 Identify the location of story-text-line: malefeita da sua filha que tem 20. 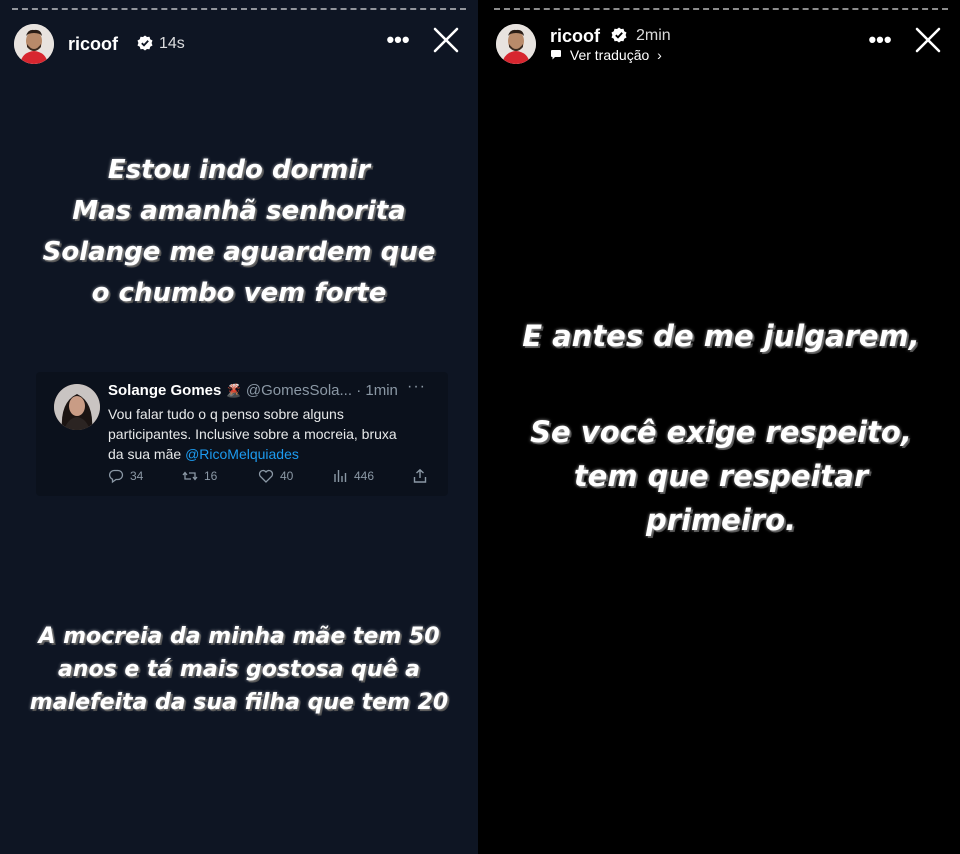
(239, 702).